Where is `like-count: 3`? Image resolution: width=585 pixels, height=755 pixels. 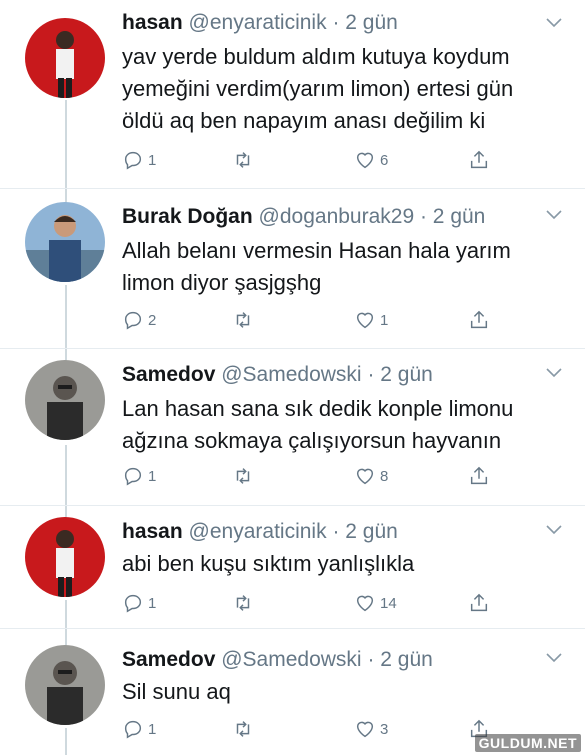
like-count: 3 is located at coordinates (384, 729).